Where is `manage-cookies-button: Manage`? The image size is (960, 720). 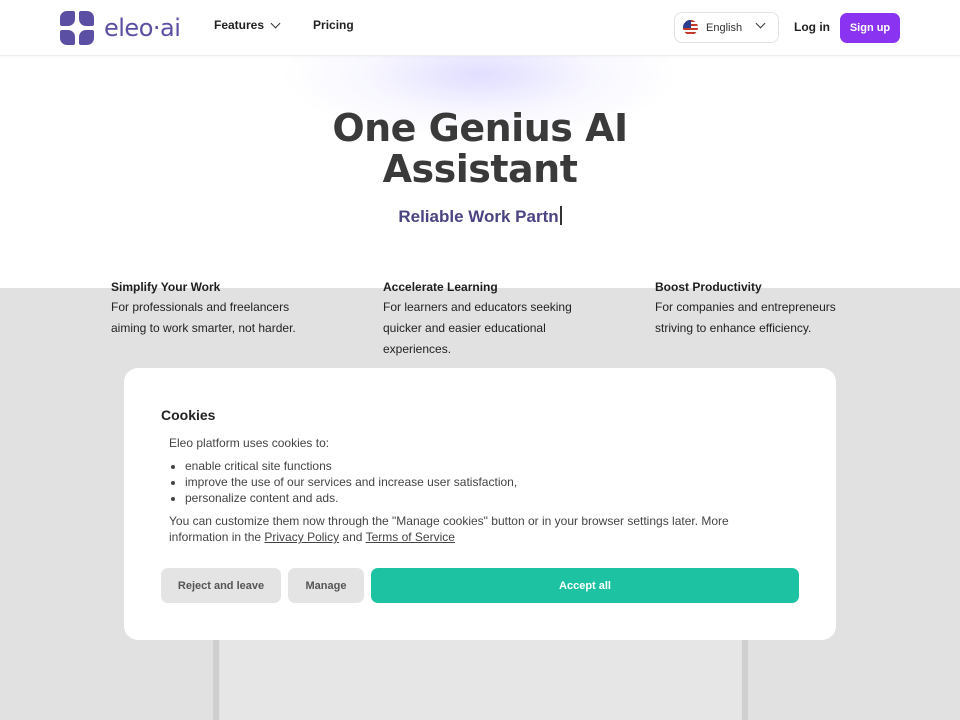 manage-cookies-button: Manage is located at coordinates (326, 585).